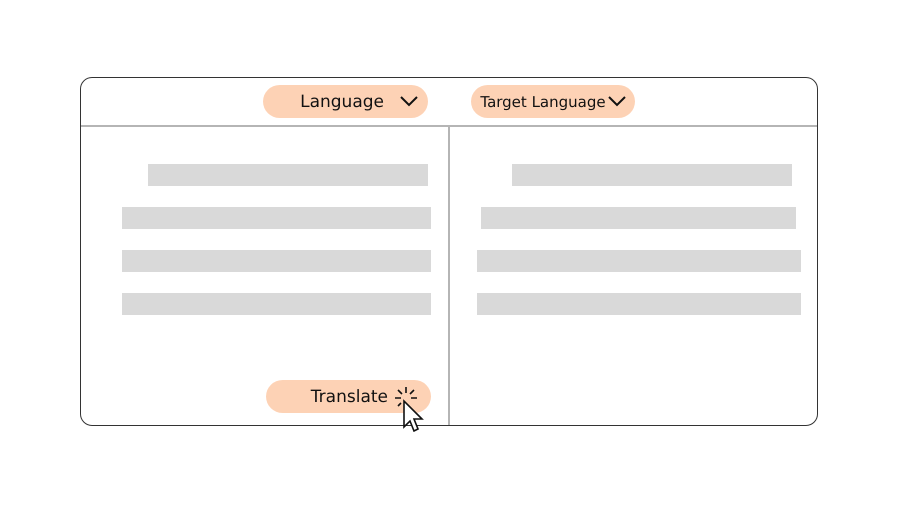 The width and height of the screenshot is (911, 513). What do you see at coordinates (345, 101) in the screenshot?
I see `source-language-dropdown: Language` at bounding box center [345, 101].